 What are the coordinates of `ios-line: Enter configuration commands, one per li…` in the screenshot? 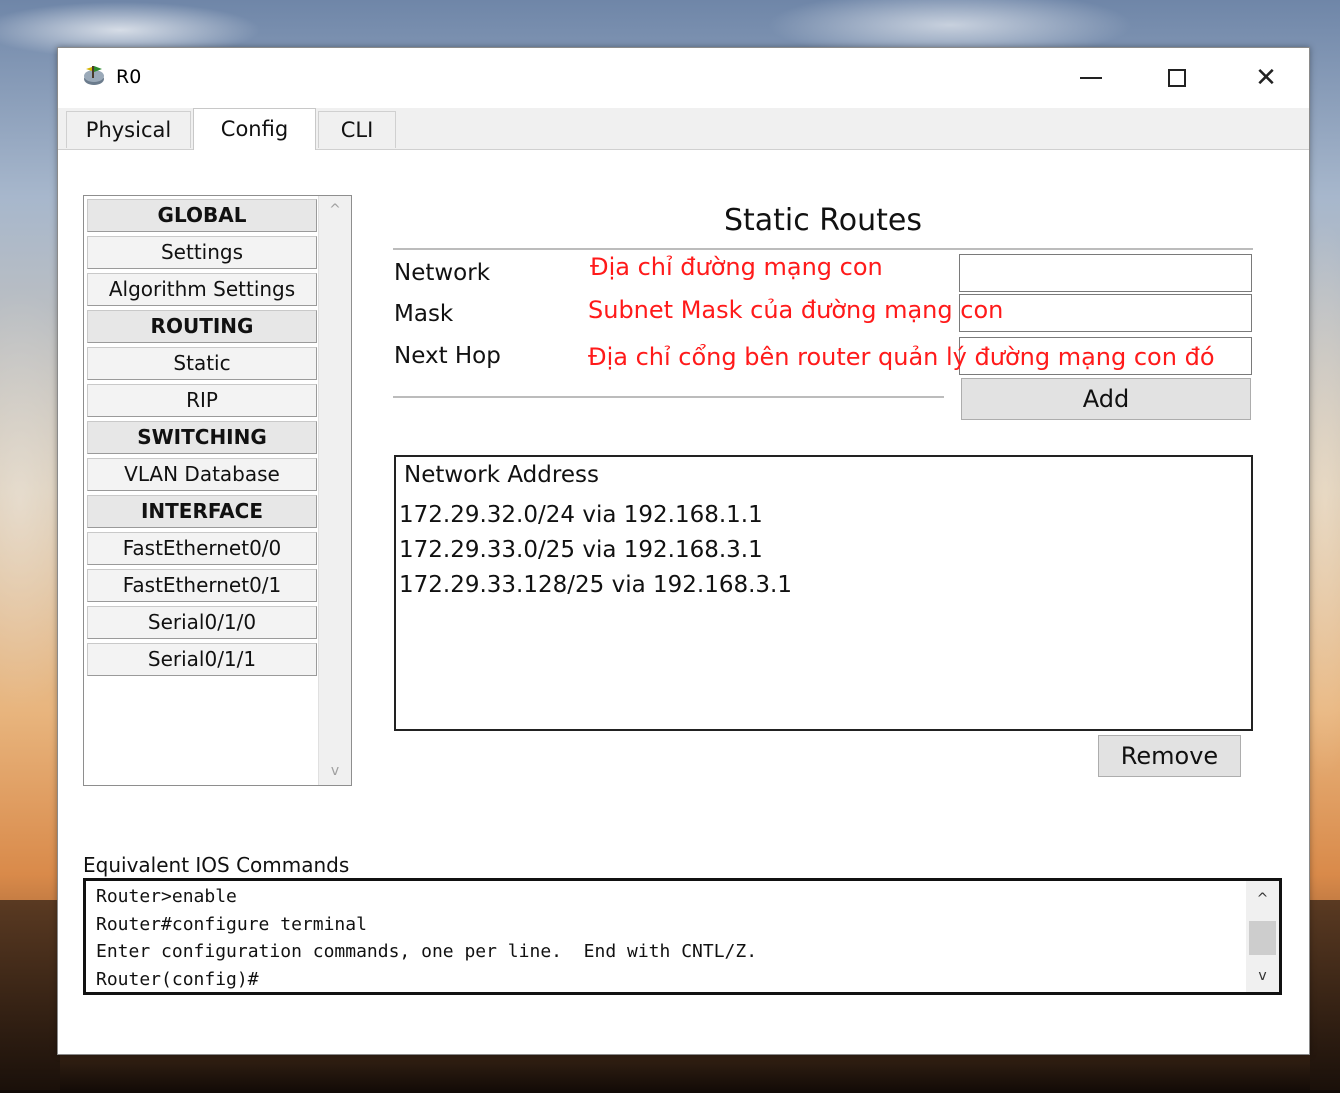 It's located at (427, 951).